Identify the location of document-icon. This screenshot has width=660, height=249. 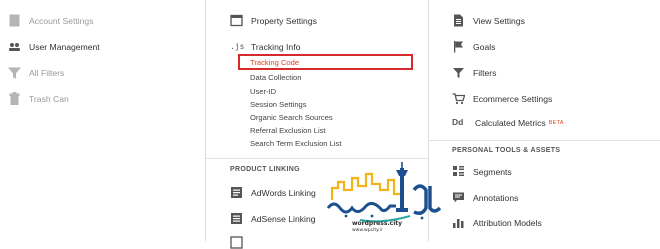
(458, 20).